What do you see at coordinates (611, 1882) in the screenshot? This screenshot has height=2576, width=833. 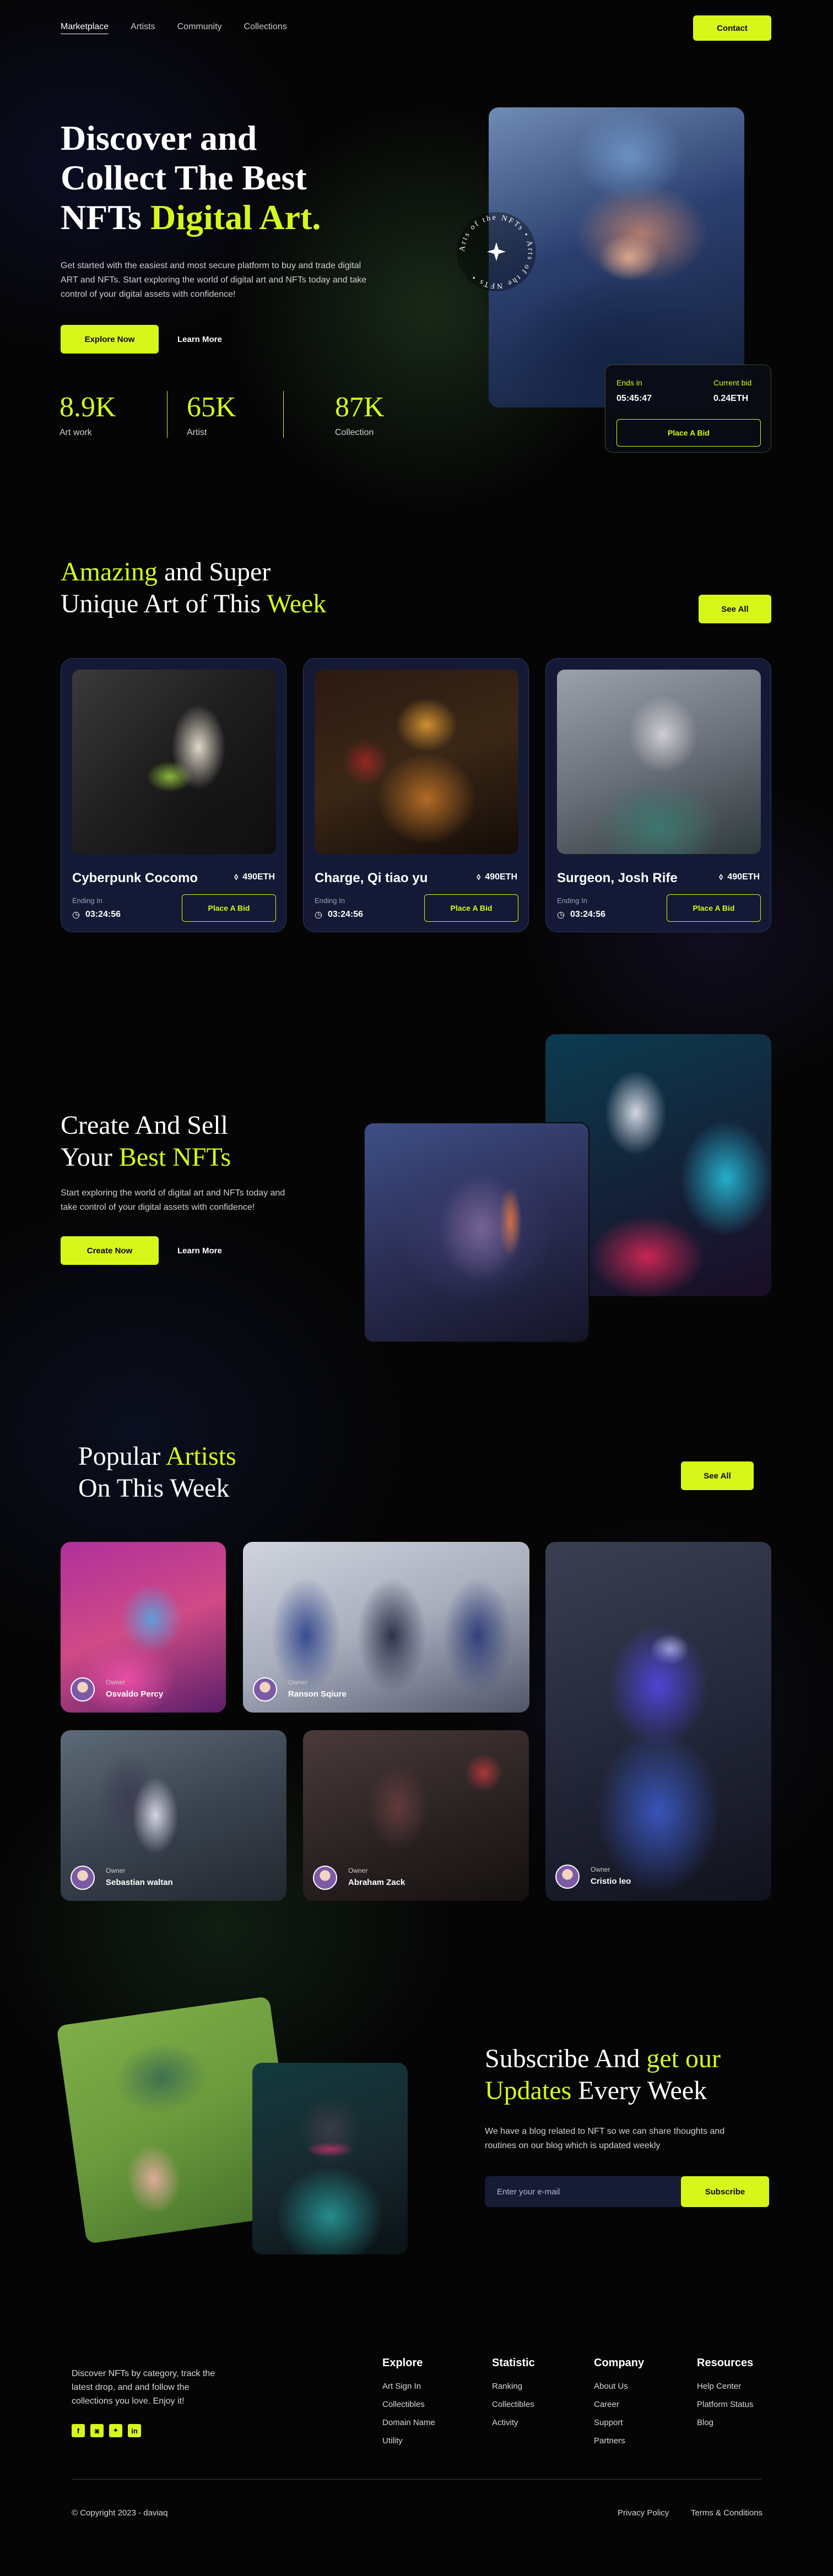 I see `owner-name: Cristio leo` at bounding box center [611, 1882].